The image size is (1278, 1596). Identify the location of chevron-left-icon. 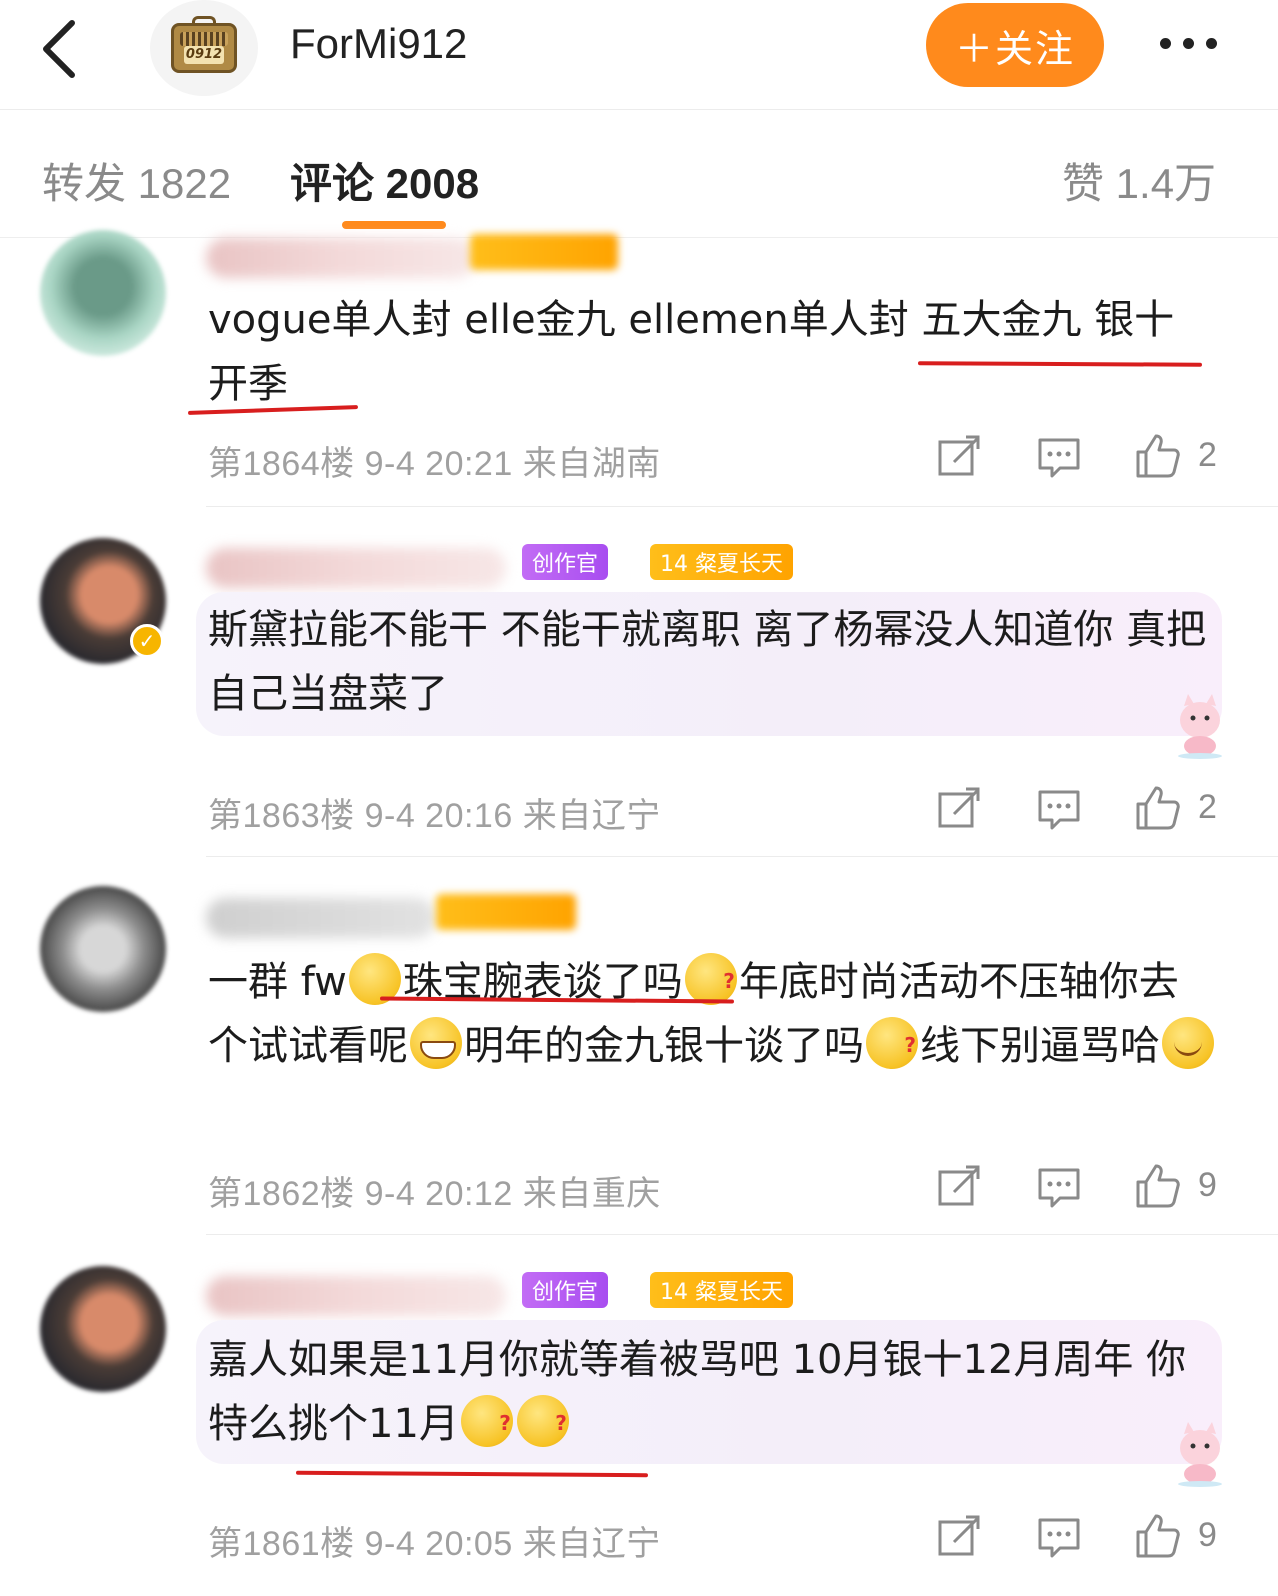
(59, 49).